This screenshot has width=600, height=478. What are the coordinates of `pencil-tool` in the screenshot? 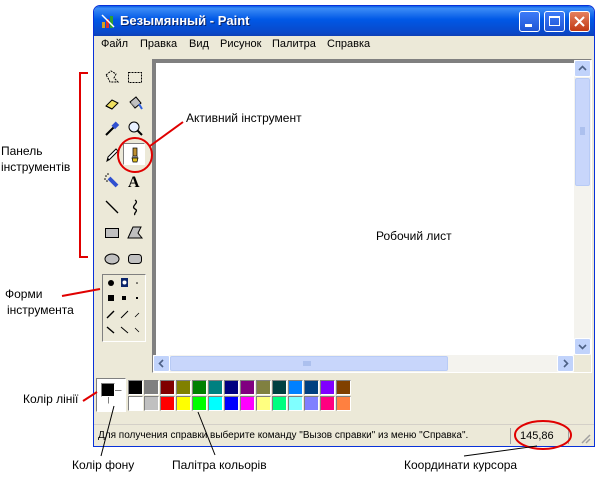 It's located at (112, 155).